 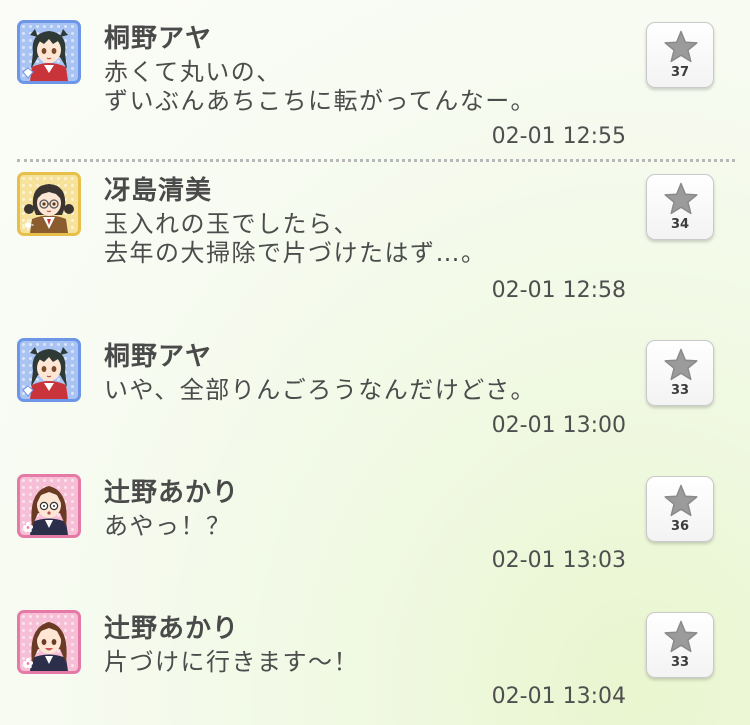 What do you see at coordinates (376, 160) in the screenshot?
I see `divider` at bounding box center [376, 160].